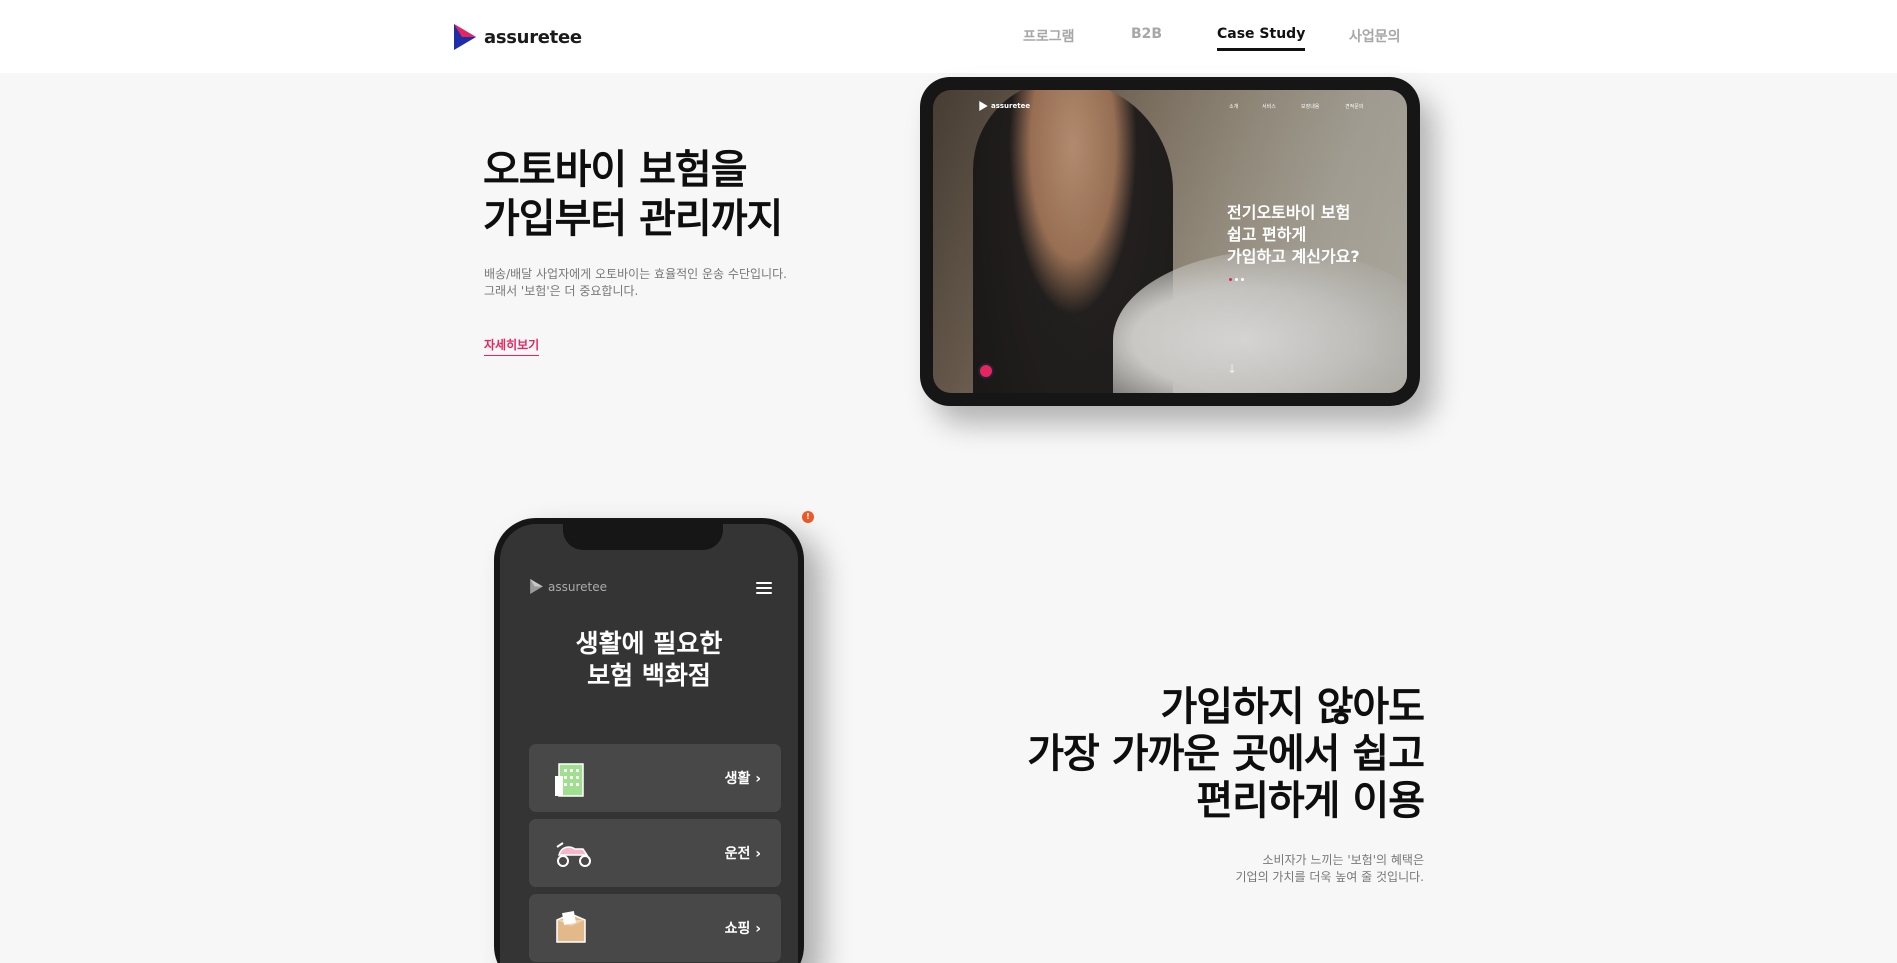 This screenshot has width=1897, height=963. I want to click on main-nav: 프로그램 B2B Case Study 사업문의, so click(948, 41).